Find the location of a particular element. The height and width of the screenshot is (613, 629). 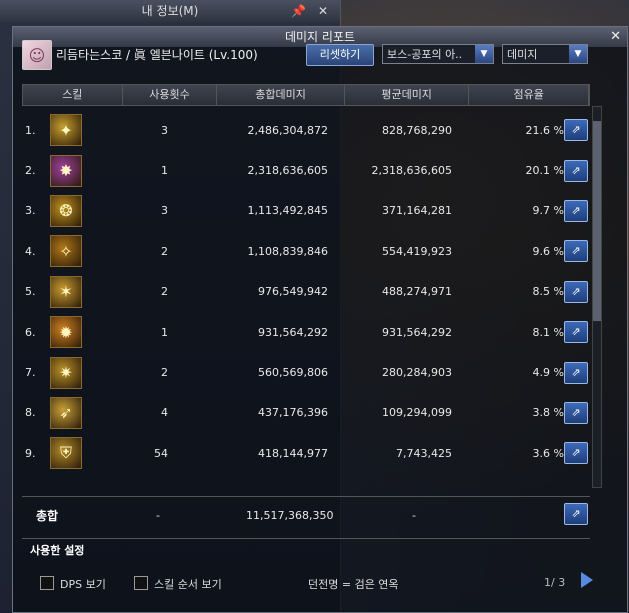

row-avg-damage: 2,318,636,605 is located at coordinates (411, 171).